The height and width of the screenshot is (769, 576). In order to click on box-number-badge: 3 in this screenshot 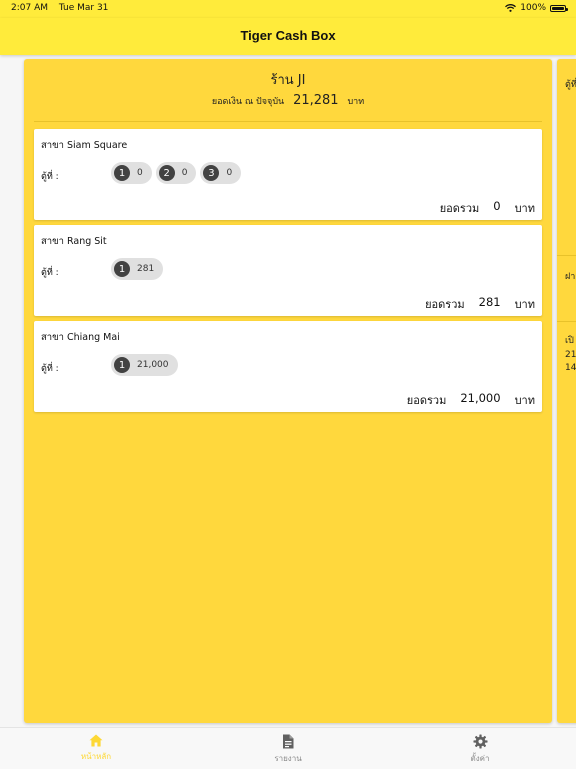, I will do `click(211, 173)`.